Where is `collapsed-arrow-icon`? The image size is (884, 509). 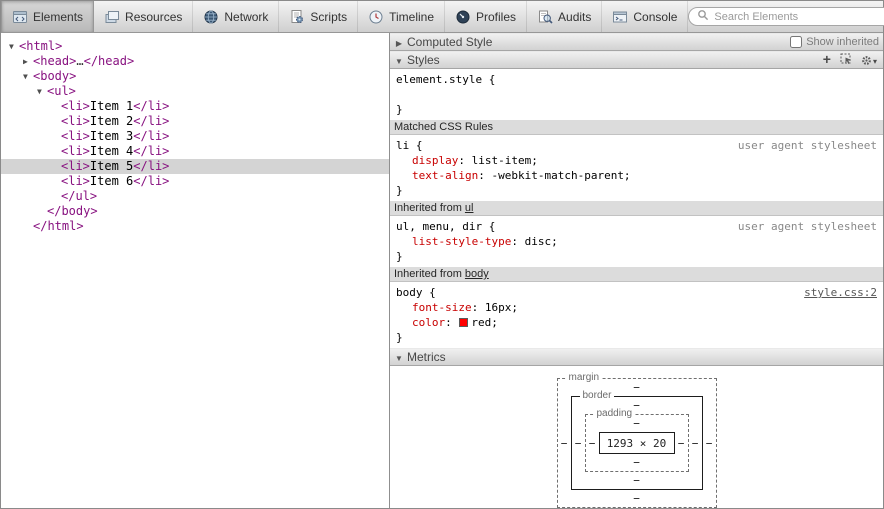 collapsed-arrow-icon is located at coordinates (399, 42).